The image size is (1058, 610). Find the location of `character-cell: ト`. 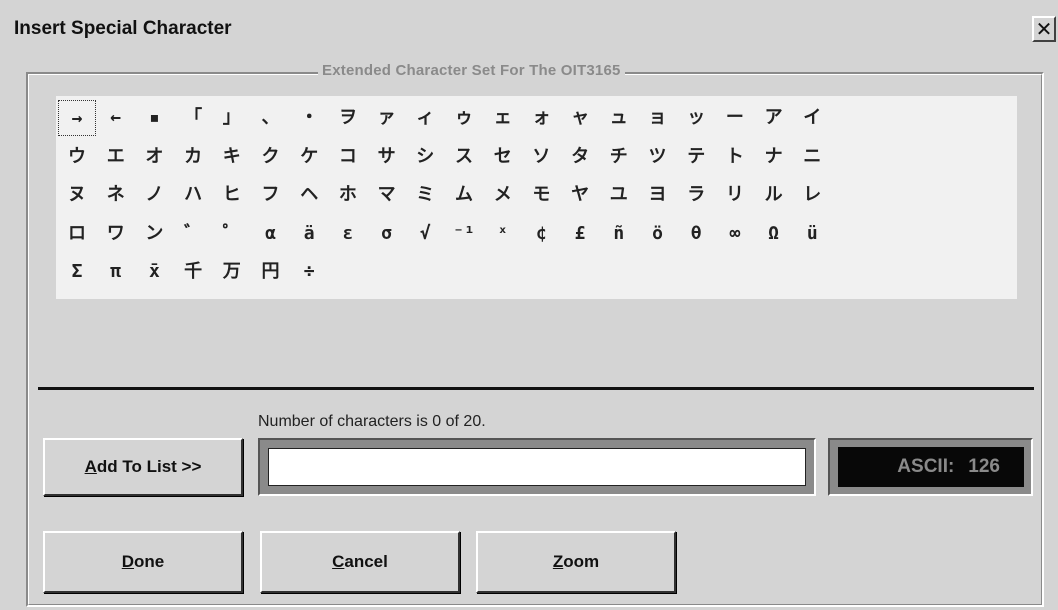

character-cell: ト is located at coordinates (735, 157).